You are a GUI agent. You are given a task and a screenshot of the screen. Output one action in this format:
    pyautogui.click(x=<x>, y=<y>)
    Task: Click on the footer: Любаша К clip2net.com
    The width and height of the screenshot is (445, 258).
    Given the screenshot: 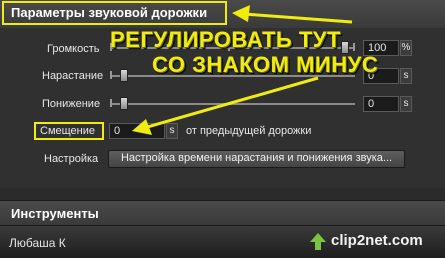 What is the action you would take?
    pyautogui.click(x=222, y=242)
    